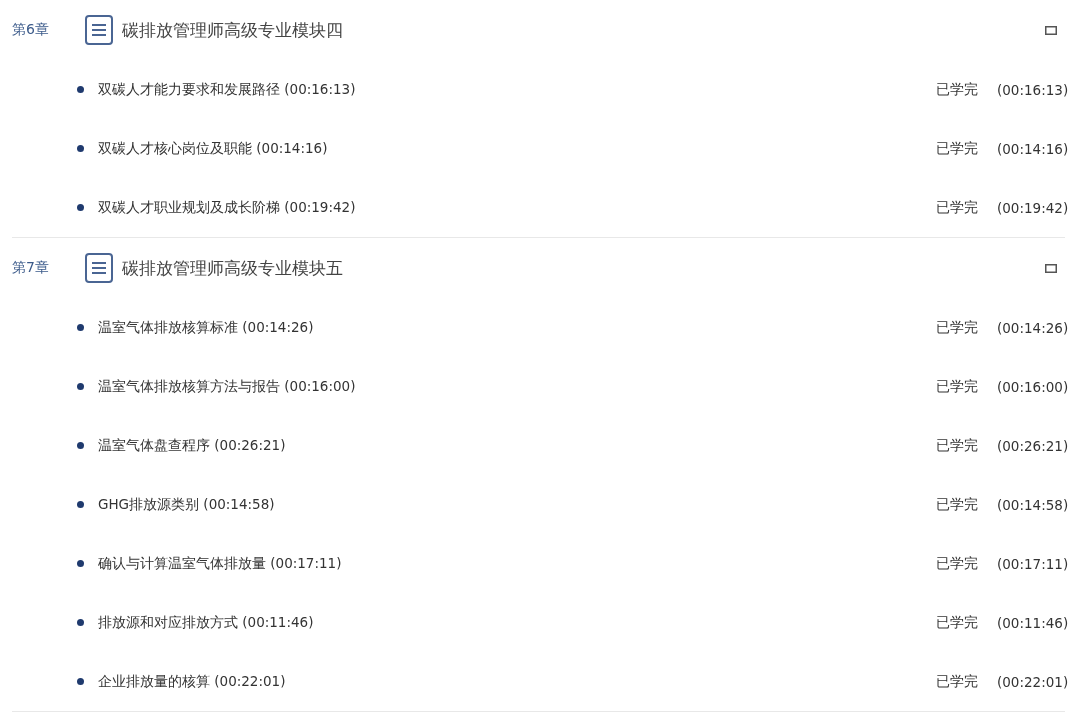 This screenshot has width=1080, height=714. What do you see at coordinates (517, 148) in the screenshot?
I see `lesson-title: 双碳人才核心岗位及职能 (00:14:16)` at bounding box center [517, 148].